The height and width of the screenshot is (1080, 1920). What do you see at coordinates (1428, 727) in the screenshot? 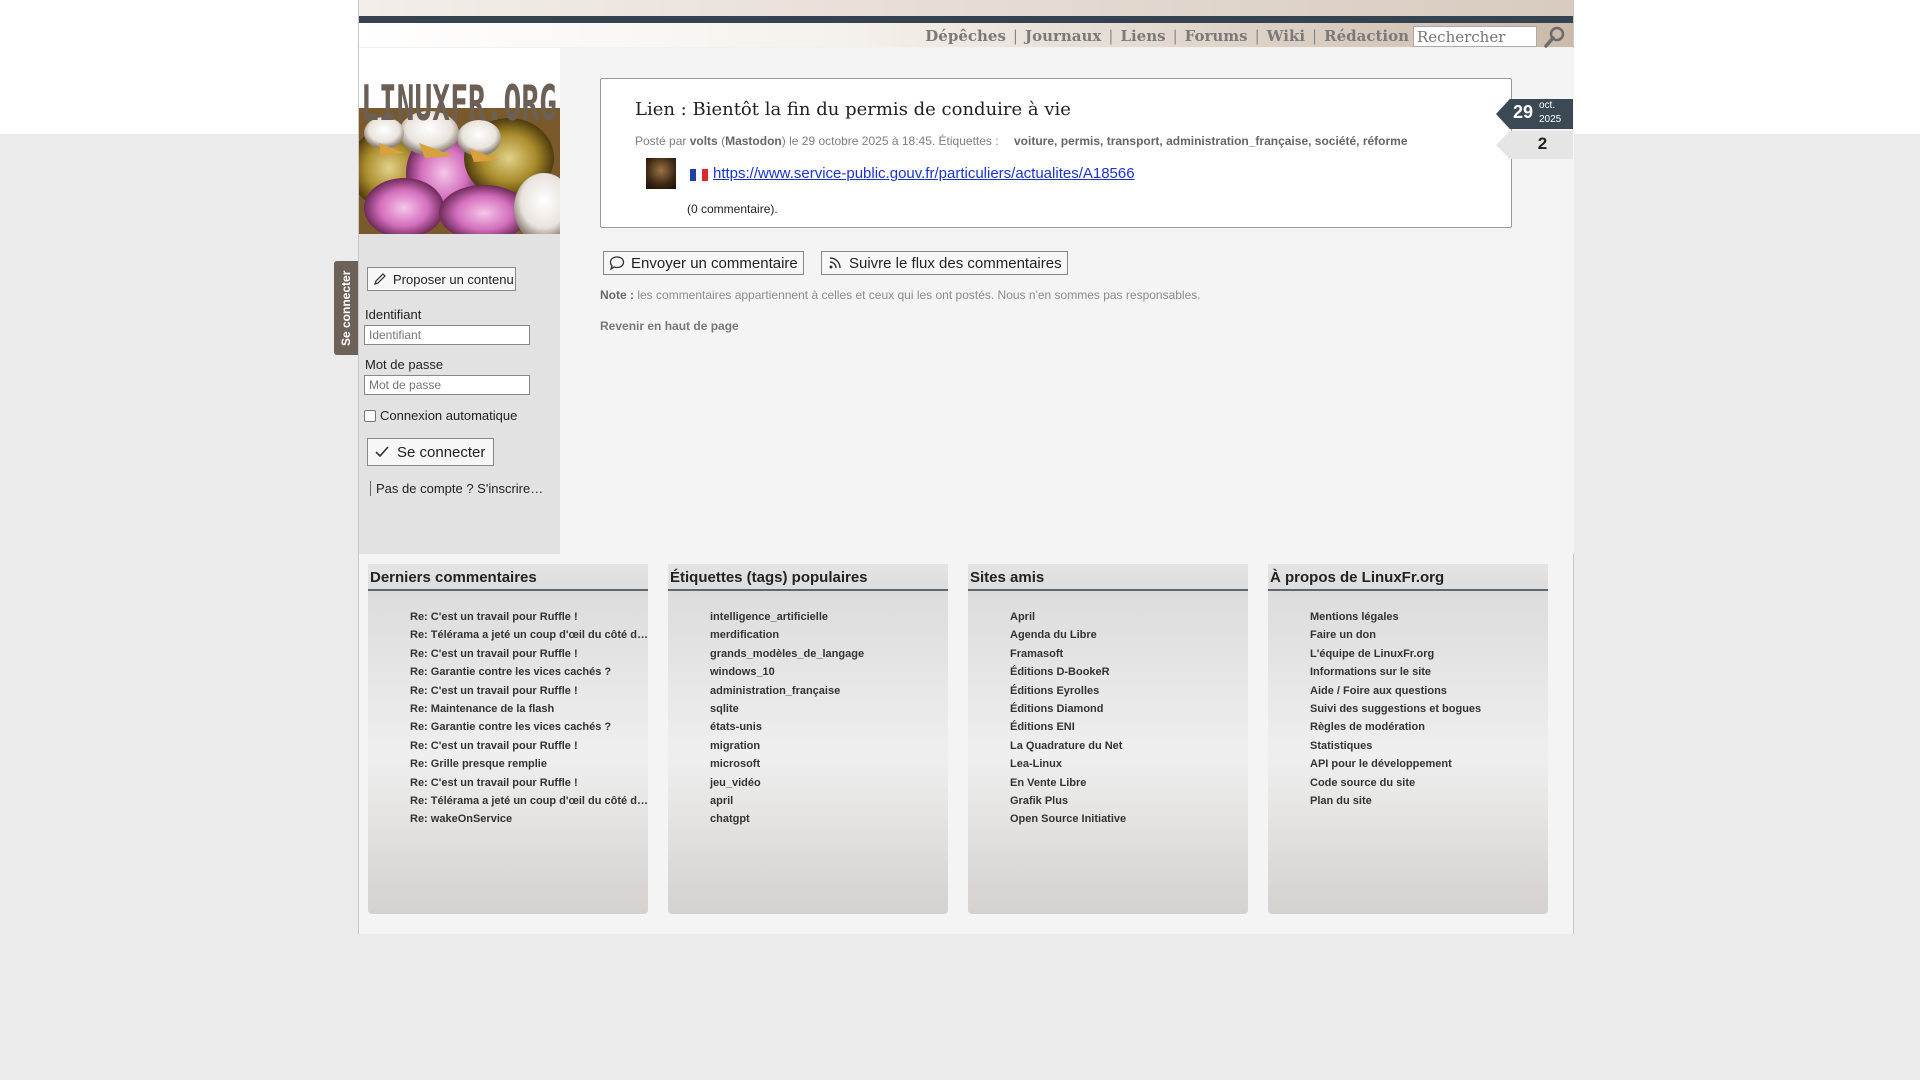
I see `list-item: Règles de modération` at bounding box center [1428, 727].